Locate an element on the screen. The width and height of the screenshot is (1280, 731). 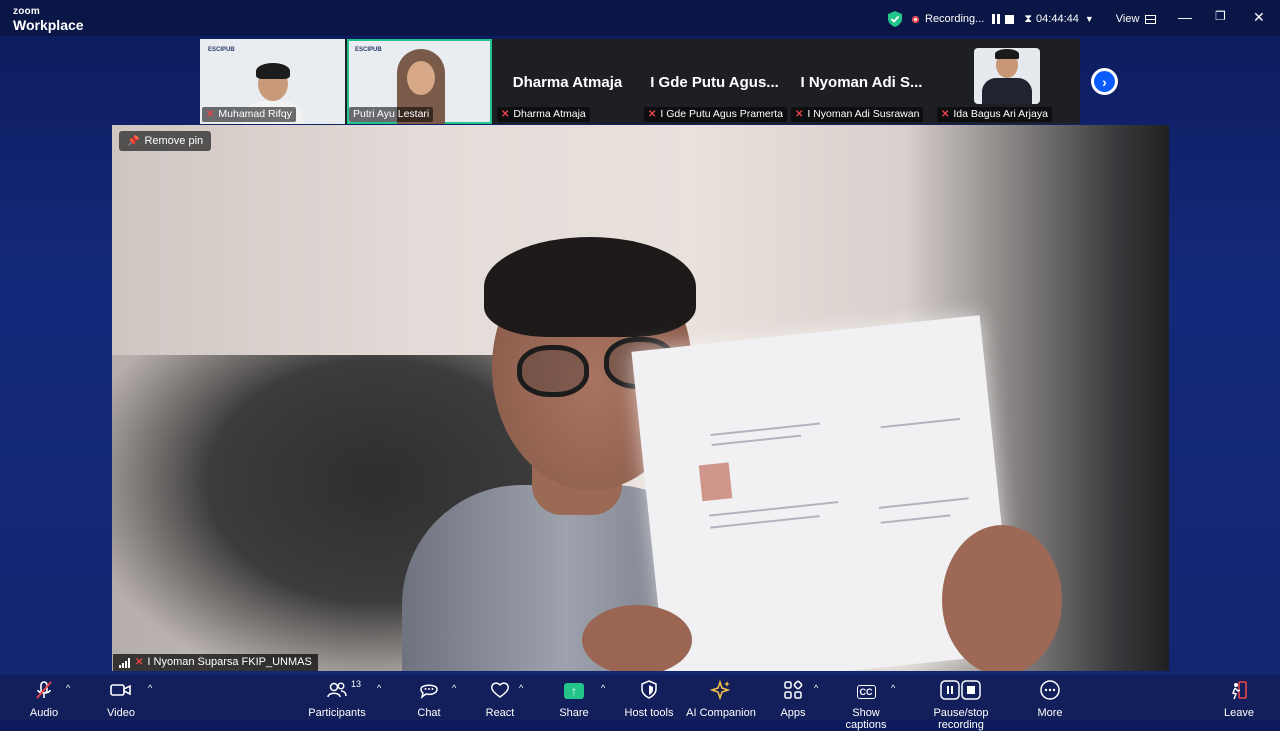
pause-recording-icon is located at coordinates (996, 19).